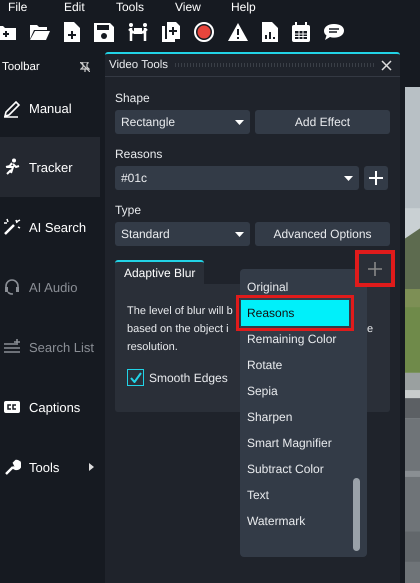 The image size is (420, 583). I want to click on description-text: based on the object i, so click(178, 329).